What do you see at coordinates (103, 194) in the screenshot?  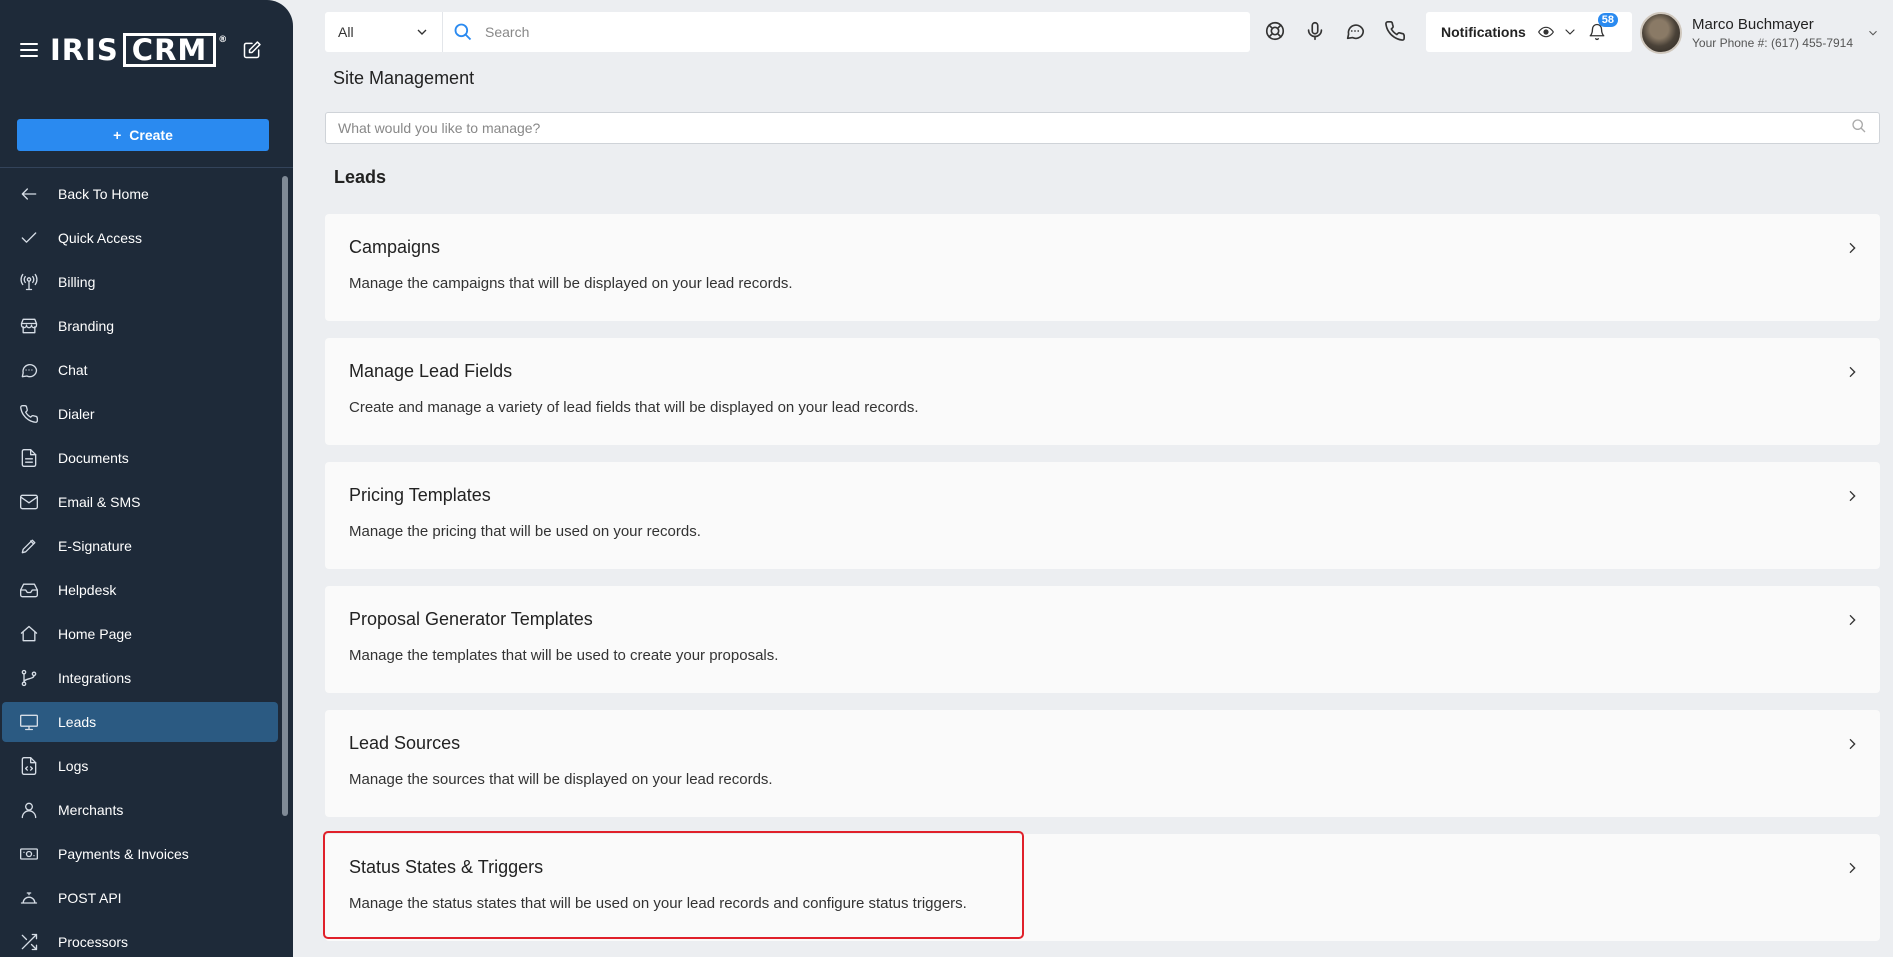 I see `sidebar-item-label: Back To Home` at bounding box center [103, 194].